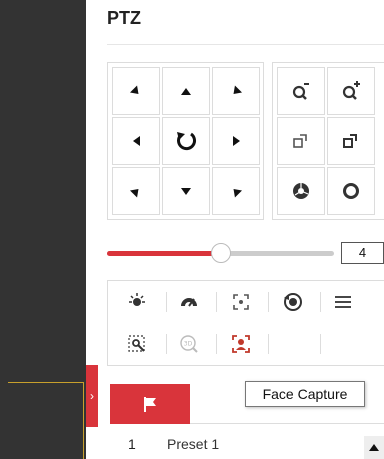 This screenshot has width=384, height=459. What do you see at coordinates (247, 444) in the screenshot?
I see `list-item: 1 Preset 1` at bounding box center [247, 444].